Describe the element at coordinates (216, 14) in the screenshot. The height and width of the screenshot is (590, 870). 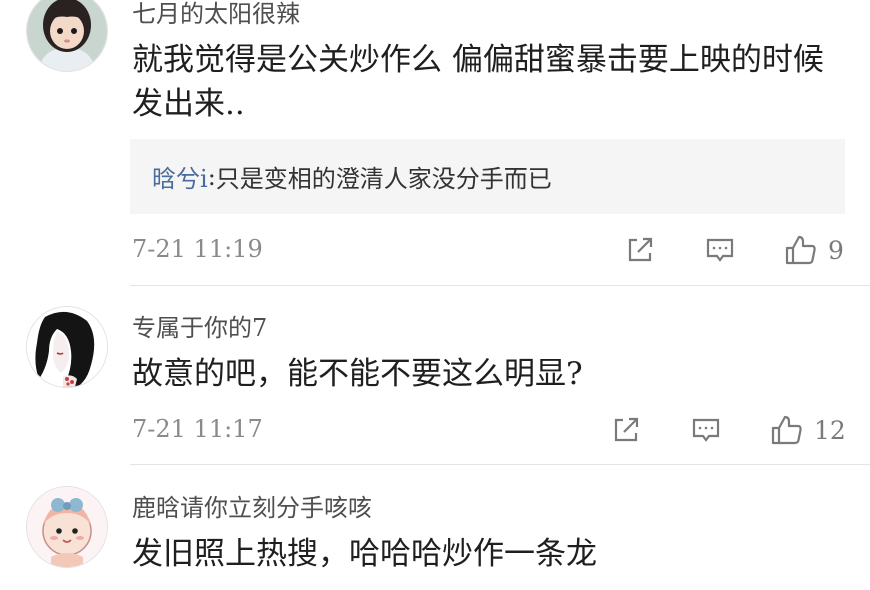
I see `username: 七月的太阳很辣` at that location.